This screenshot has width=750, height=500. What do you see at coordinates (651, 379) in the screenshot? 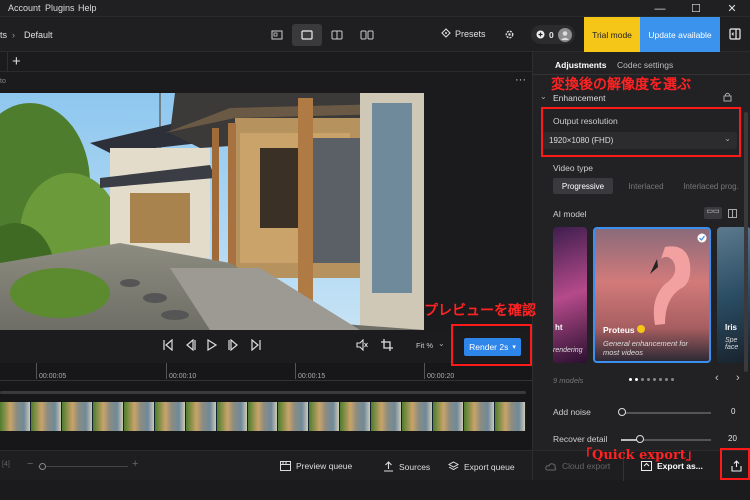
I see `carousel-dots` at bounding box center [651, 379].